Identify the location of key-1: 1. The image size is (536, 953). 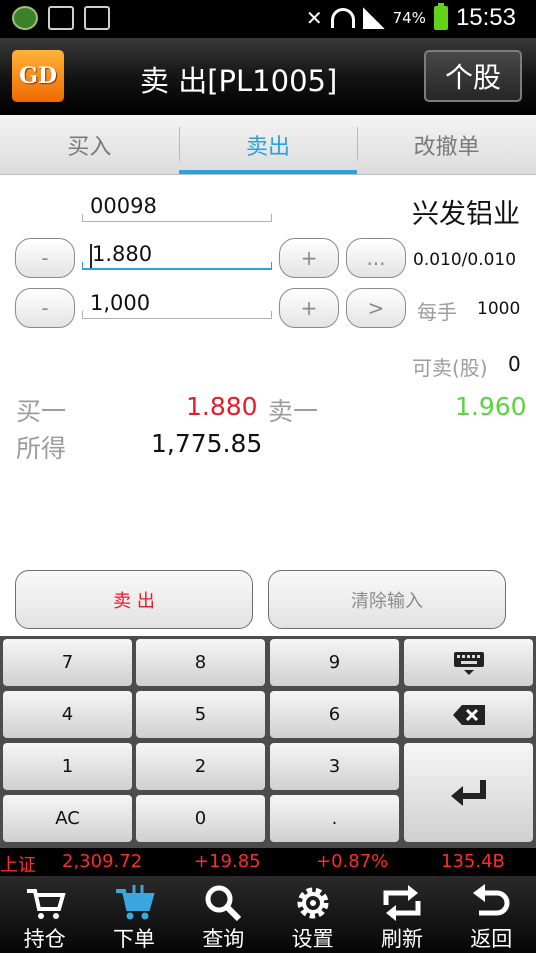
(67, 766).